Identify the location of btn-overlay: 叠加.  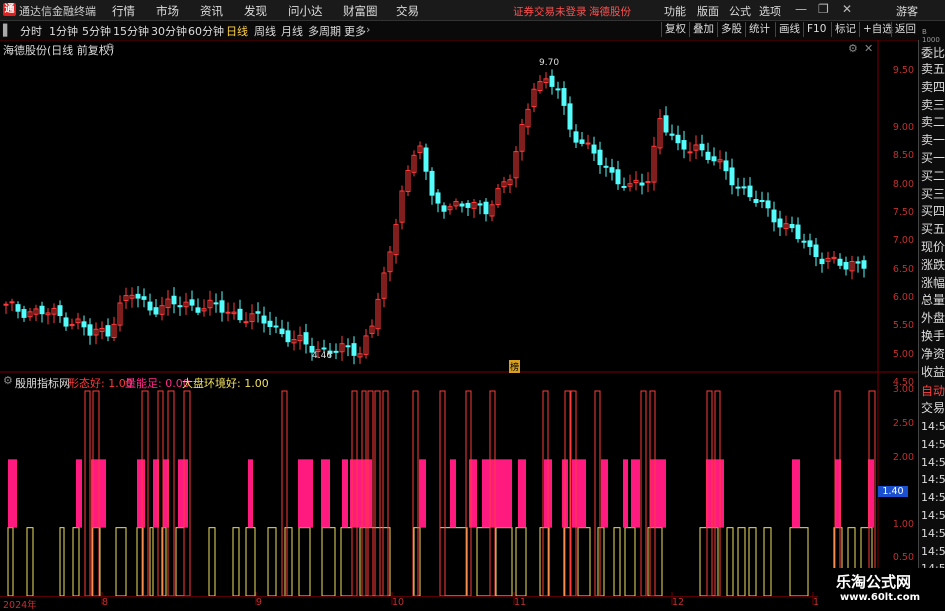
(703, 29).